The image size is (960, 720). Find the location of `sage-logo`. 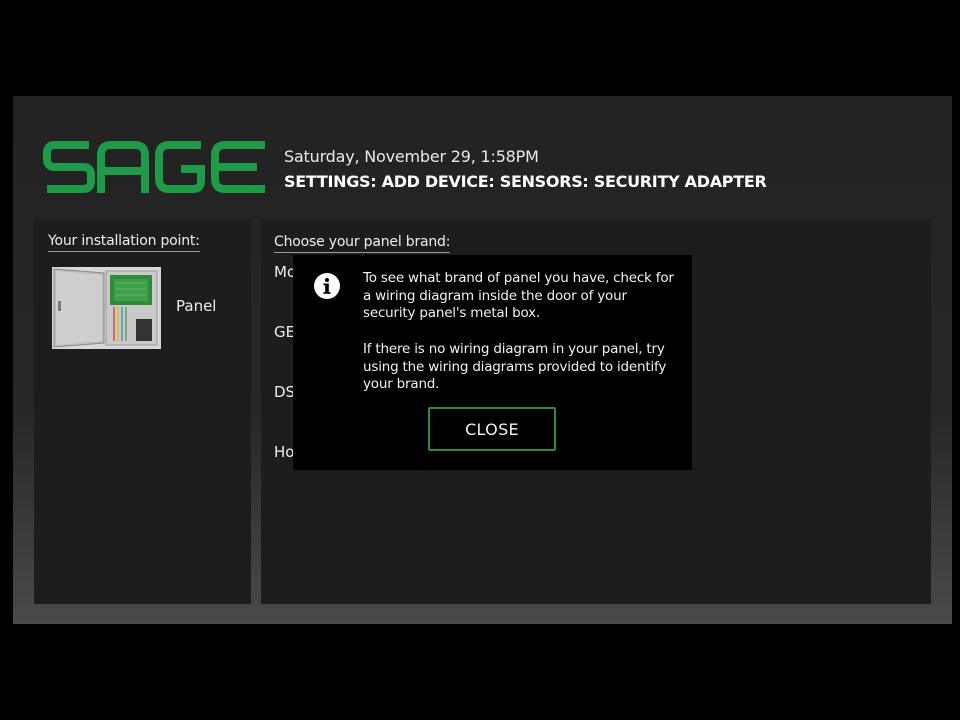

sage-logo is located at coordinates (156, 167).